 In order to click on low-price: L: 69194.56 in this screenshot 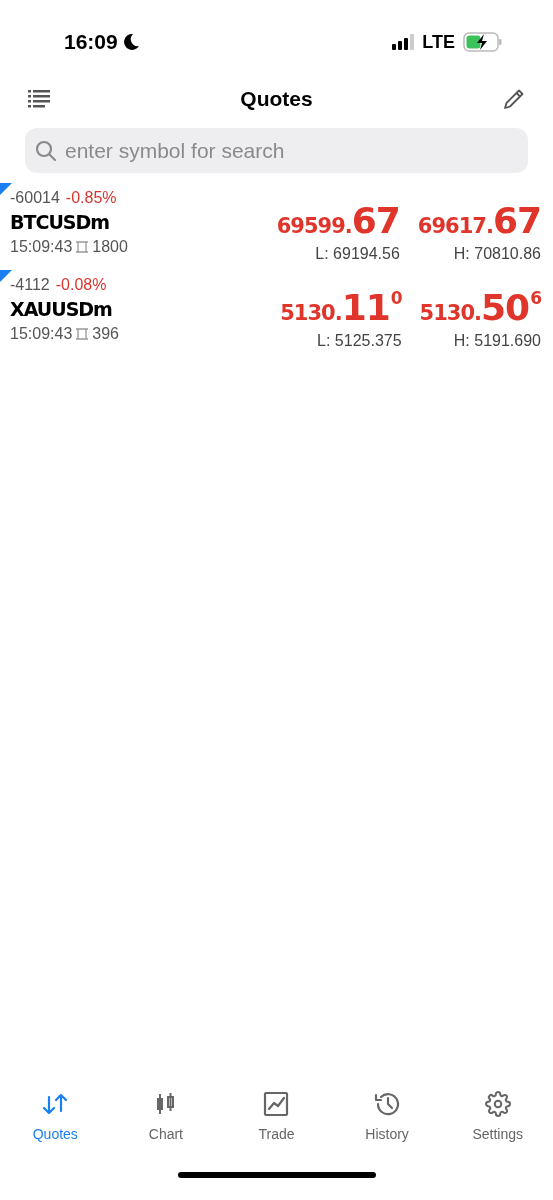, I will do `click(357, 254)`.